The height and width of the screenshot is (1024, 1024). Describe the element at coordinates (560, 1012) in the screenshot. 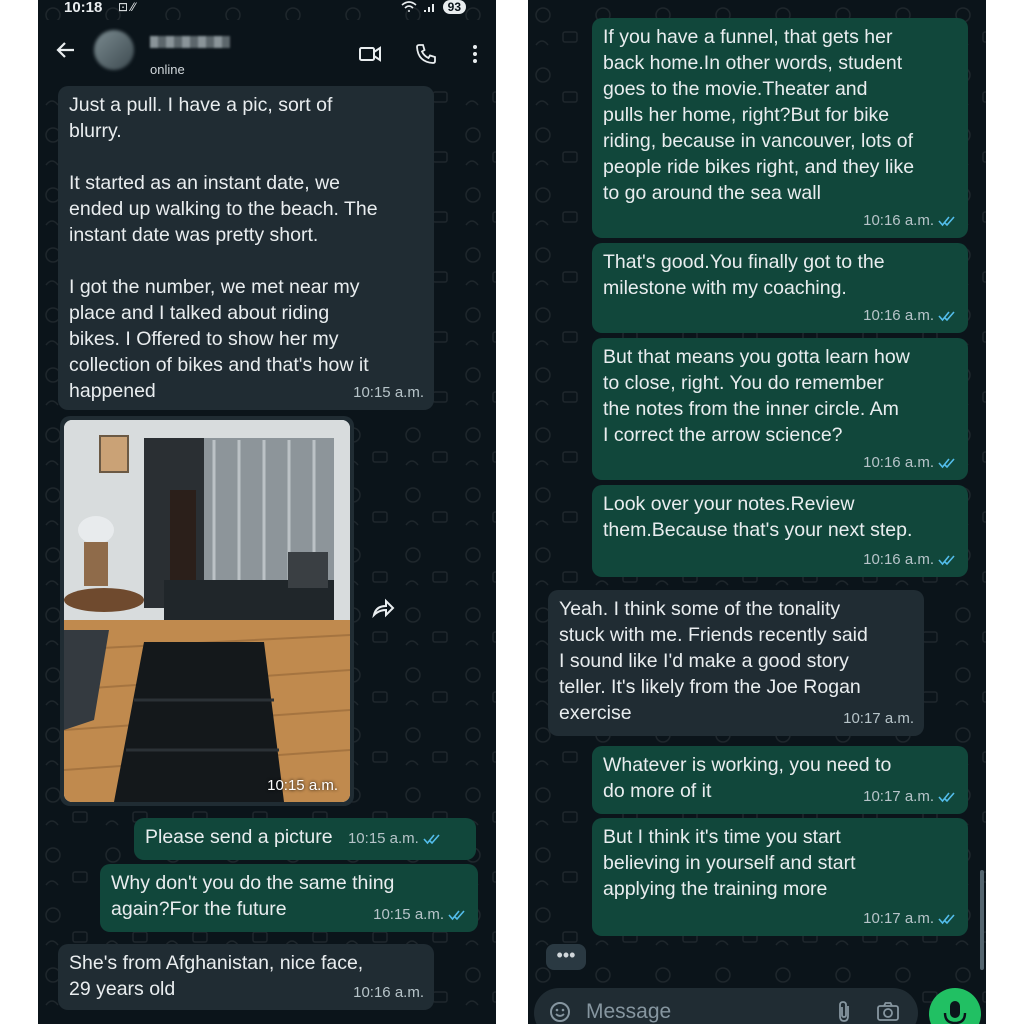

I see `emoji-icon` at that location.